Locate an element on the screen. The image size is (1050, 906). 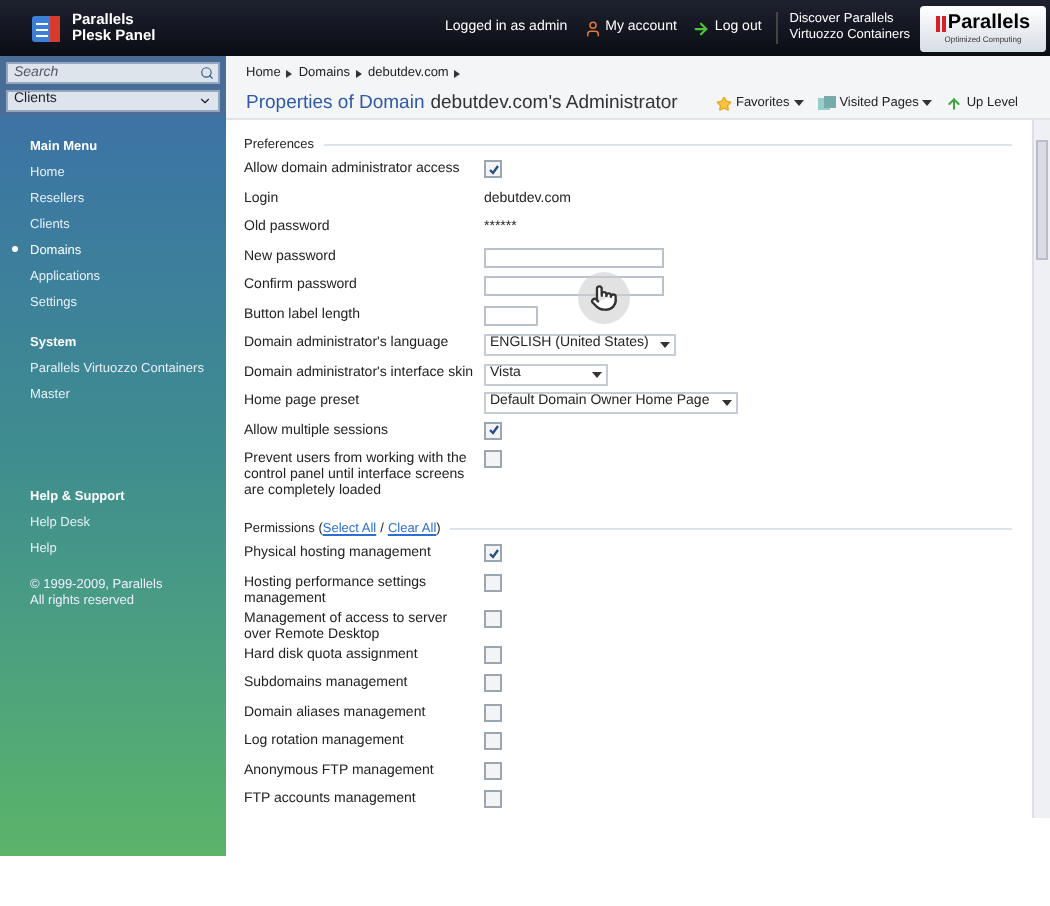
page-title-subject: debutdev.com's Administrator is located at coordinates (554, 103).